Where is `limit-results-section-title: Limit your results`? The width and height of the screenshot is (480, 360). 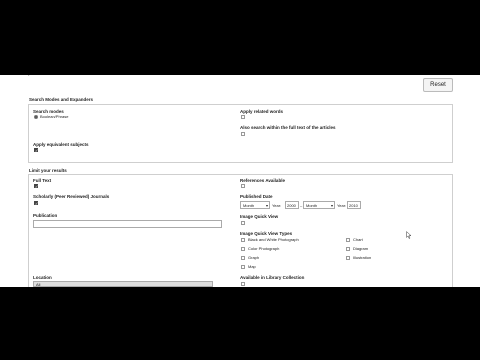
limit-results-section-title: Limit your results is located at coordinates (48, 170).